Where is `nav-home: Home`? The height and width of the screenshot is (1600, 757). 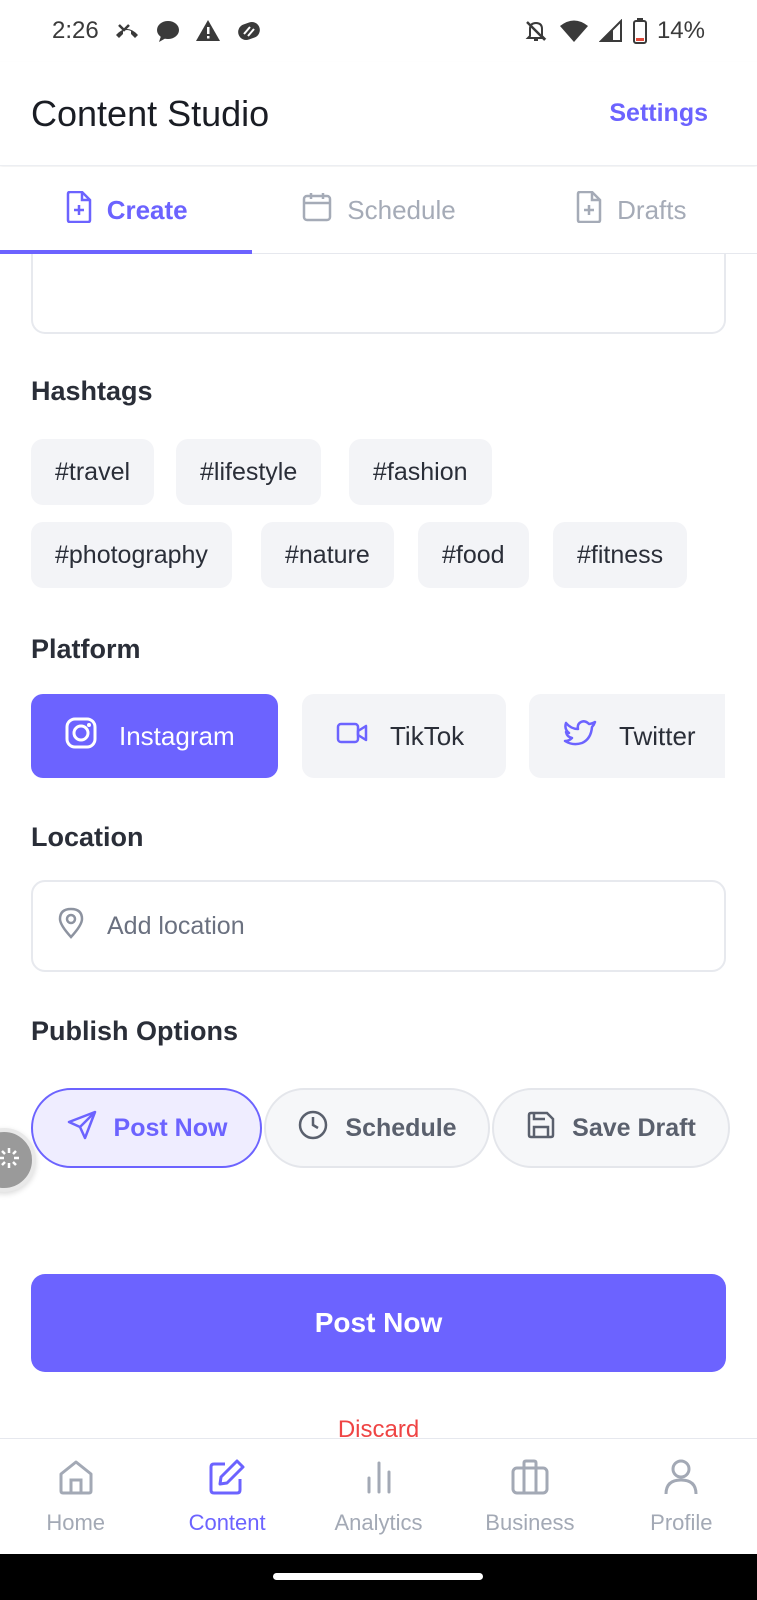
nav-home: Home is located at coordinates (75, 1496).